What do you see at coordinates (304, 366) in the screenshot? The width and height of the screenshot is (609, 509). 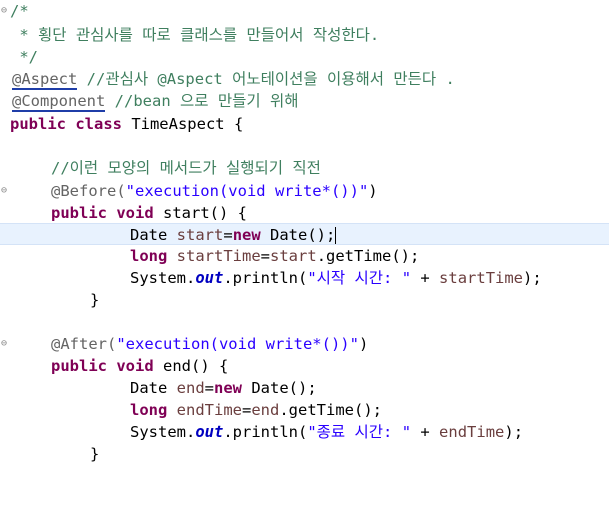 I see `code-line: public void end() {` at bounding box center [304, 366].